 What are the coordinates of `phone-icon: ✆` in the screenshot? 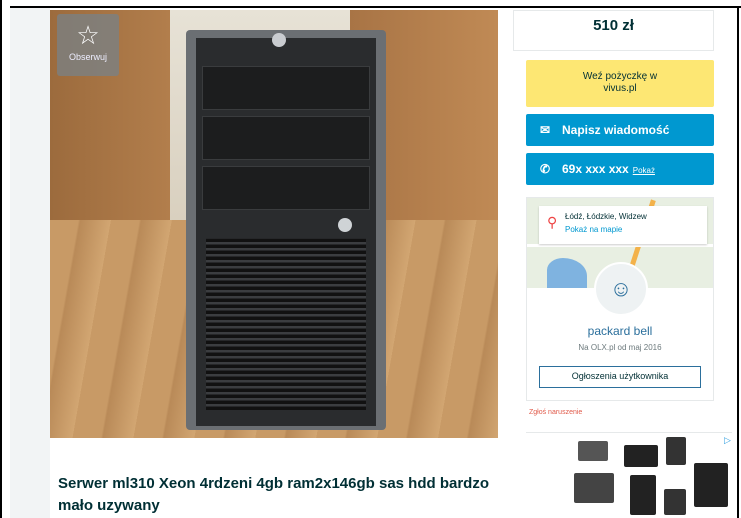 It's located at (545, 169).